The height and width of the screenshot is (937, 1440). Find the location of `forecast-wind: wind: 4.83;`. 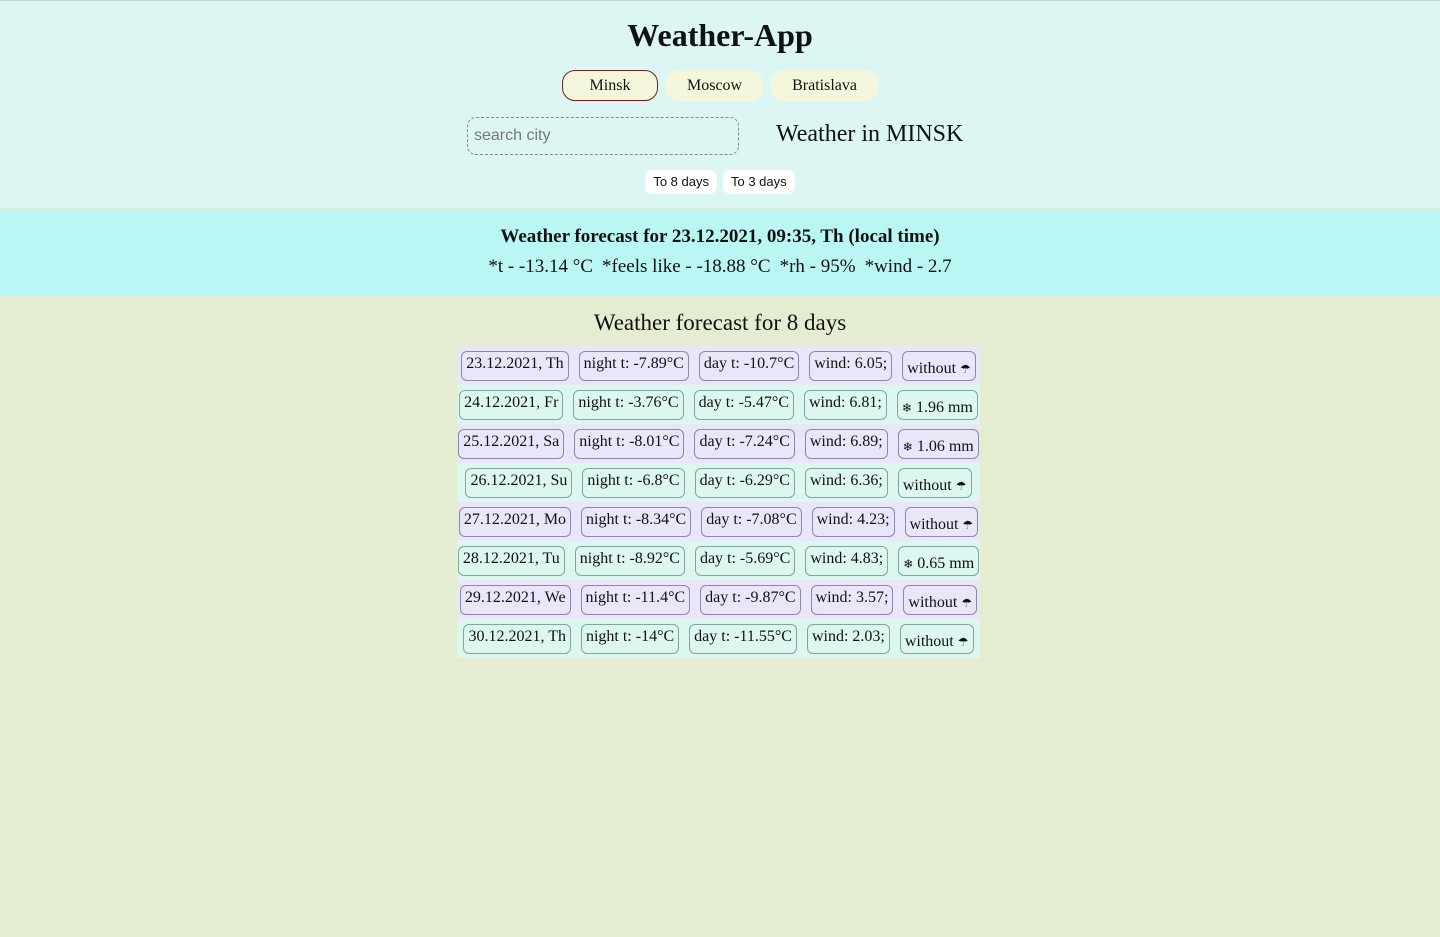

forecast-wind: wind: 4.83; is located at coordinates (847, 560).